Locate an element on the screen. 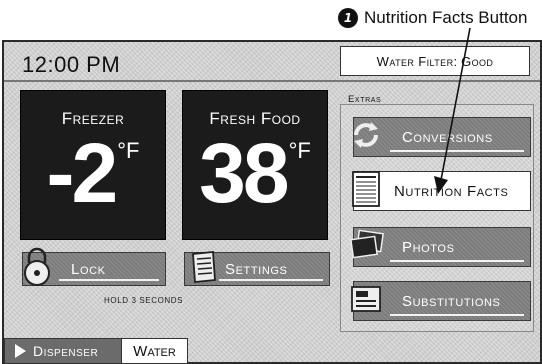 The width and height of the screenshot is (542, 364). fresh-food-temperature: 38°F is located at coordinates (255, 173).